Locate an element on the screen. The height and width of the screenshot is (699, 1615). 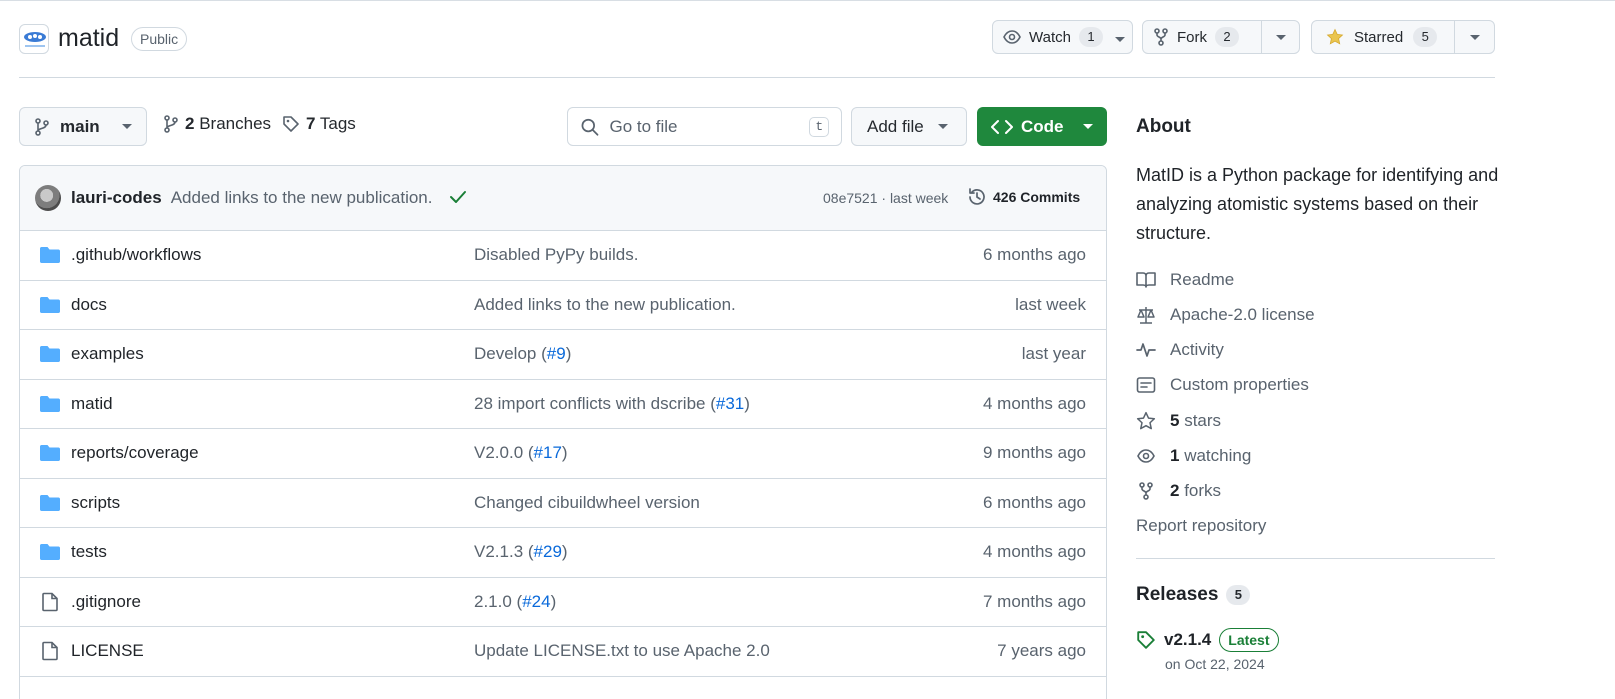
commits-history-link: 426 Commits is located at coordinates (1023, 197).